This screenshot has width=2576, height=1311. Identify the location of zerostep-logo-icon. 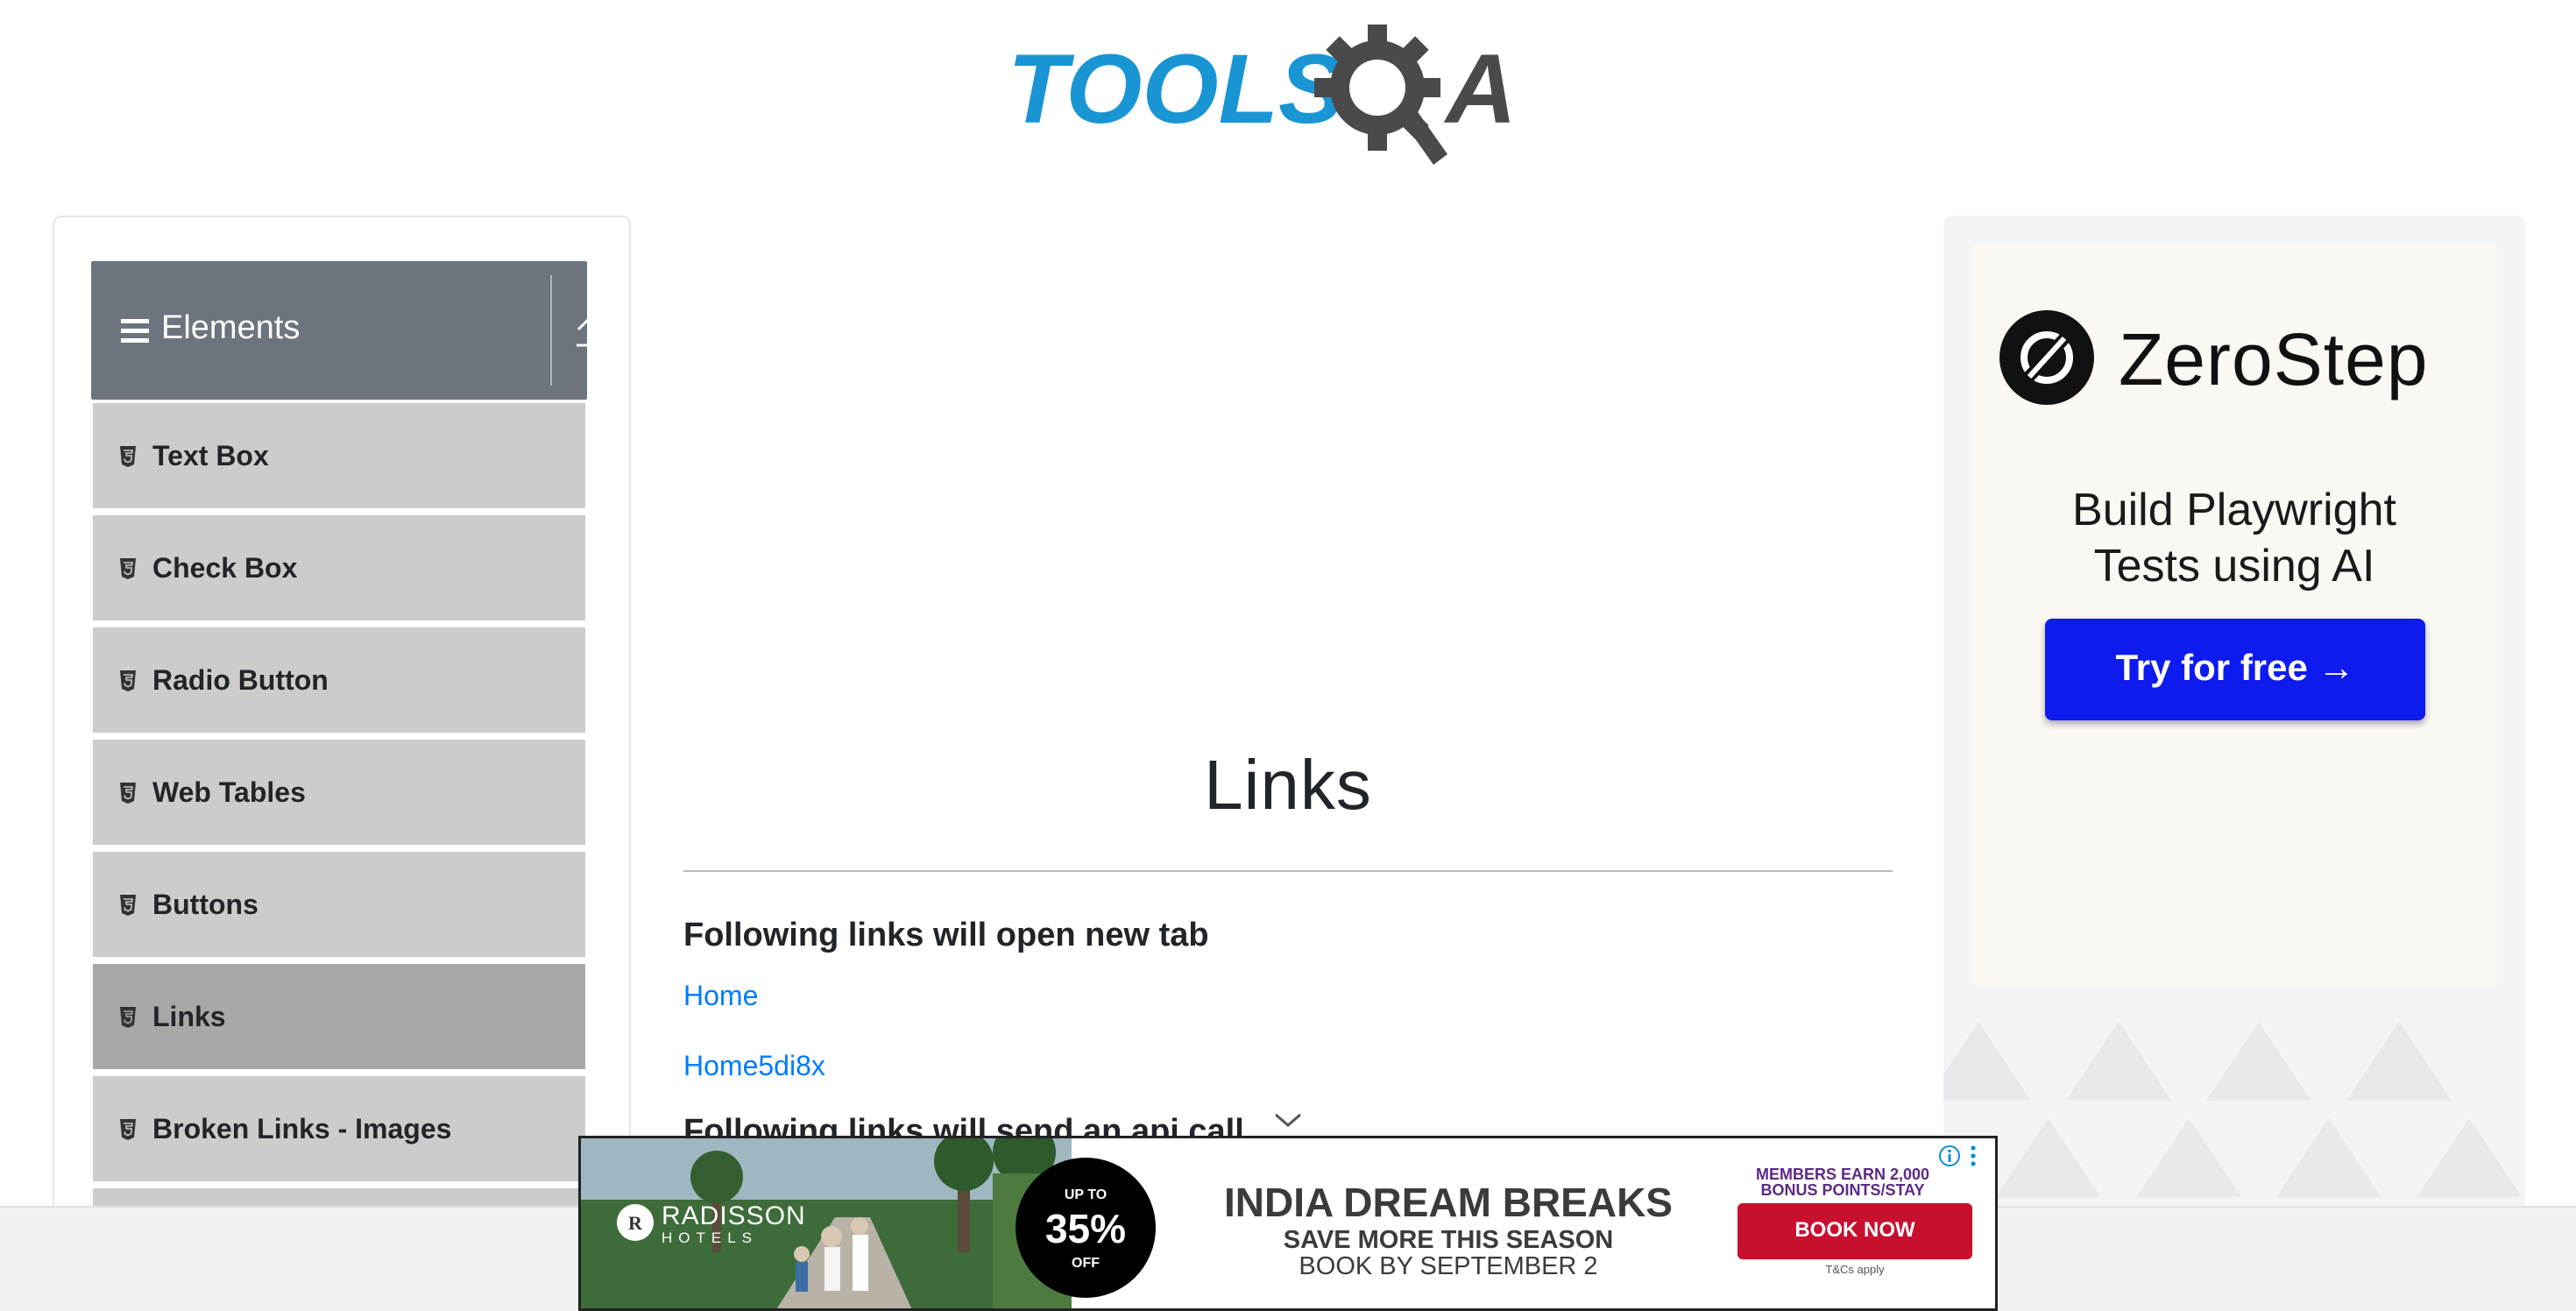
(2046, 358).